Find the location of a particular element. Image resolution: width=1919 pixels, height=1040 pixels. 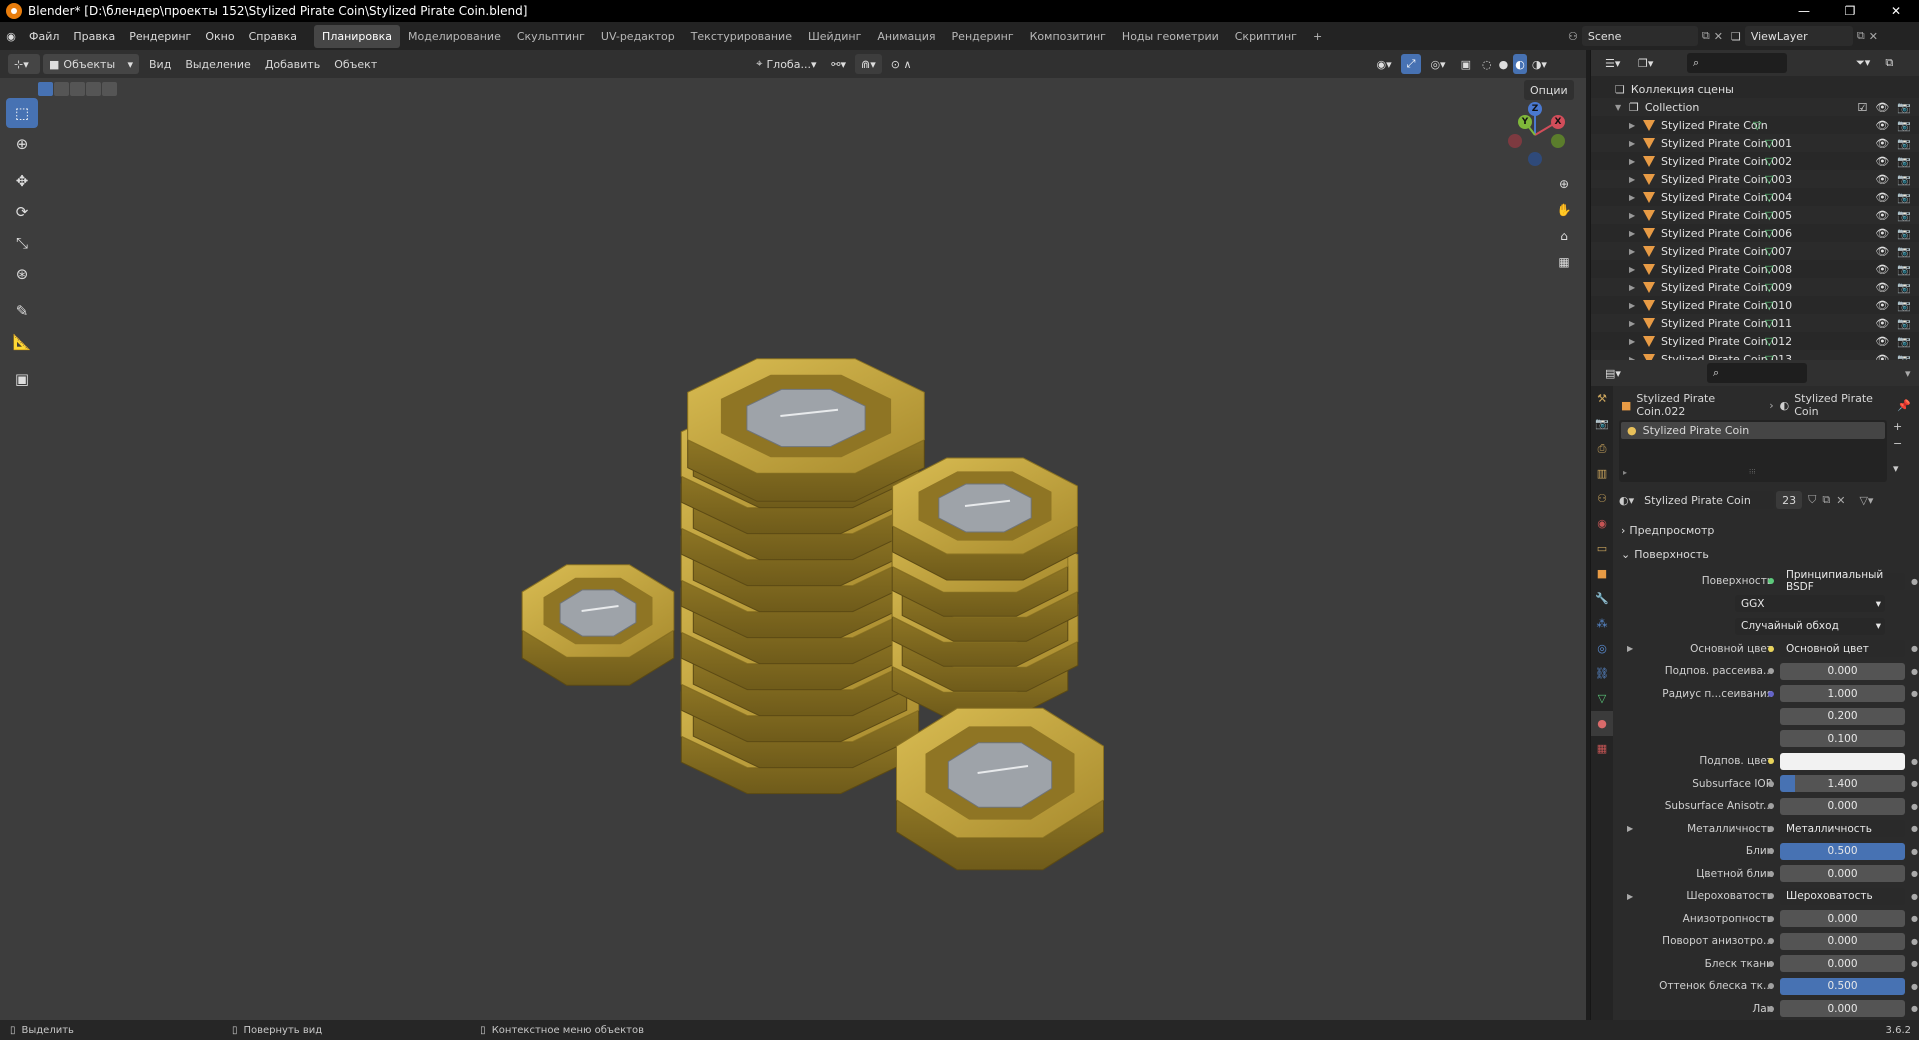

list-expand-icon: ▸ is located at coordinates (1625, 472).